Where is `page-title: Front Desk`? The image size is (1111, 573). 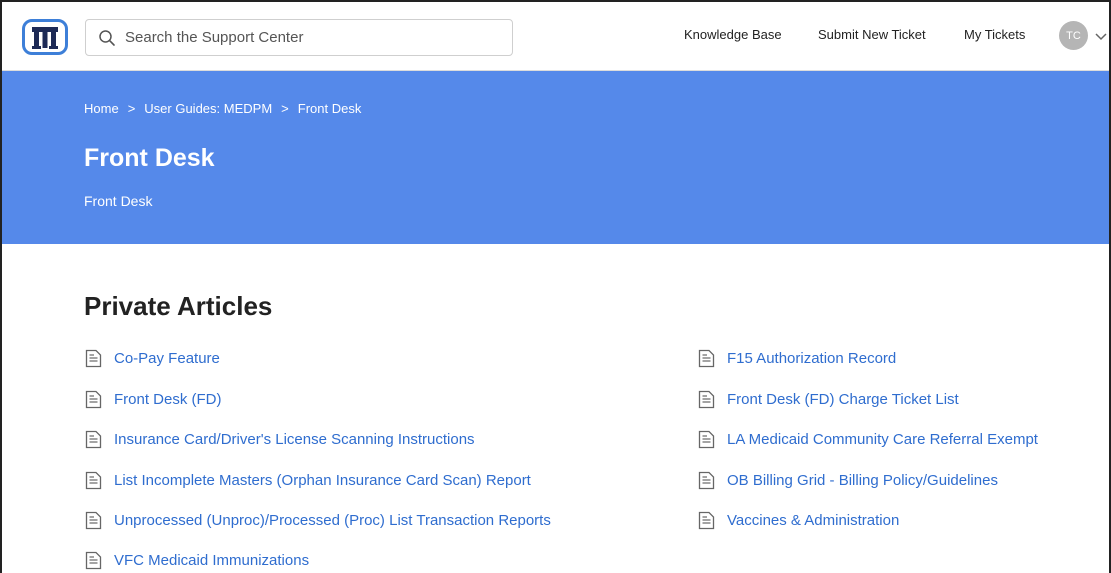 page-title: Front Desk is located at coordinates (149, 158).